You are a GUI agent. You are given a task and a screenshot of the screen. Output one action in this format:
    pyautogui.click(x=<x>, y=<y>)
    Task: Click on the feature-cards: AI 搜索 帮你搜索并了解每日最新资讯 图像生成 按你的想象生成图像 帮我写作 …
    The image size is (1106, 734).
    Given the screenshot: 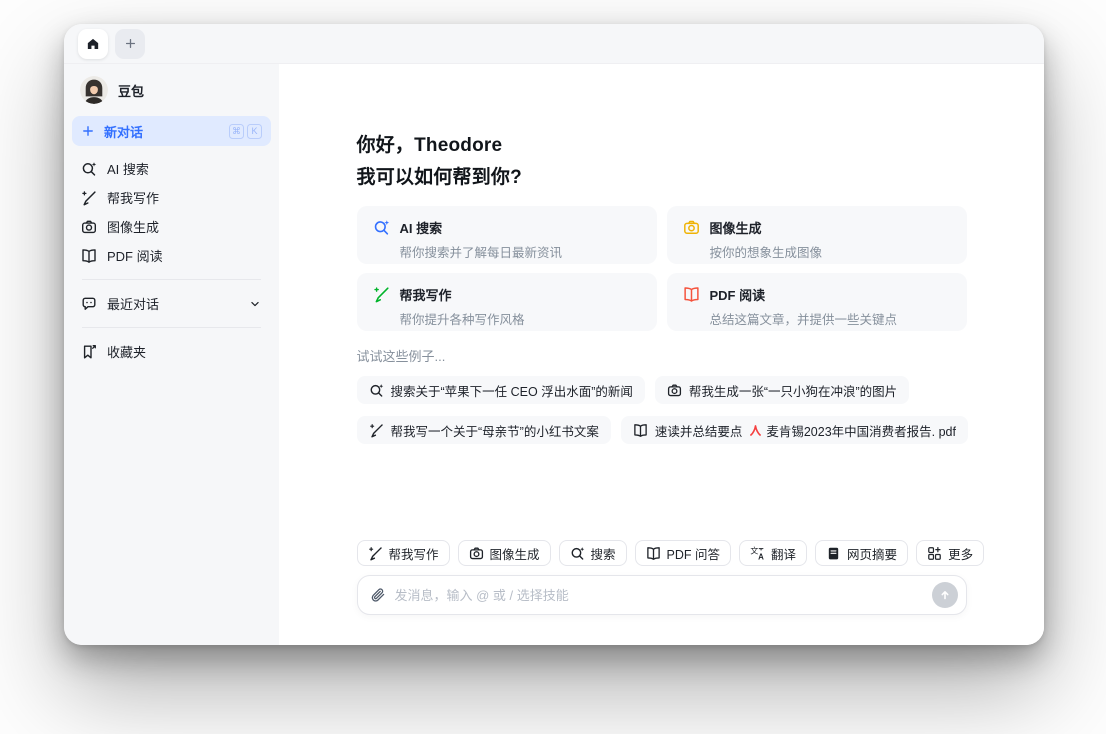 What is the action you would take?
    pyautogui.click(x=661, y=268)
    